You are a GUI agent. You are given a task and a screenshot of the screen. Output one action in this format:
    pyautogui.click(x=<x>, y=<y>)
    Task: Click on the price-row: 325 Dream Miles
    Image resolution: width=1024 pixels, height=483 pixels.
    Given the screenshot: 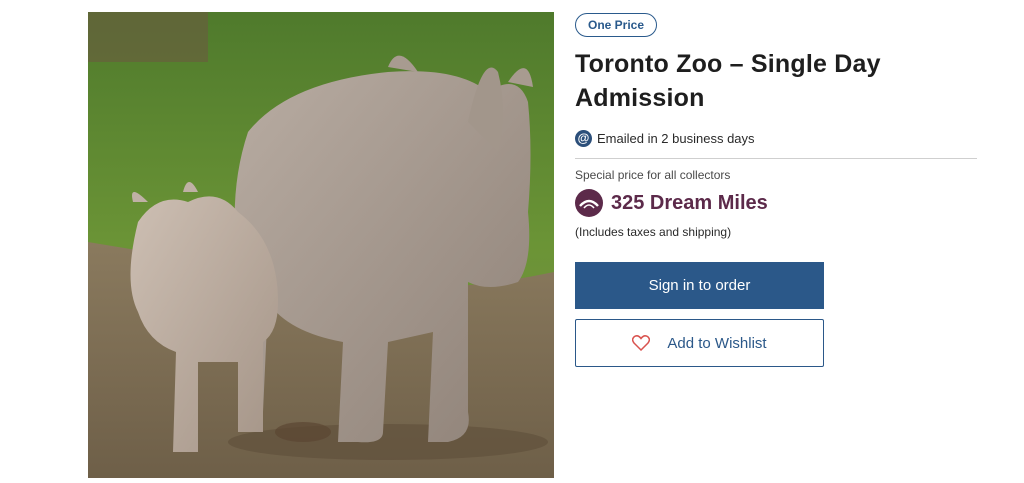 What is the action you would take?
    pyautogui.click(x=776, y=203)
    